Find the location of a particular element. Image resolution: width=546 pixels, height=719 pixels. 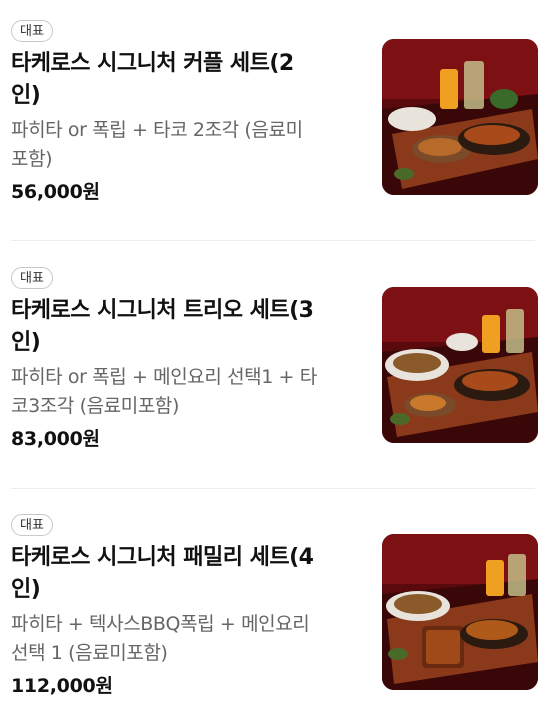

menu-item-name-line: 타케로스 시그니처 트리오 세트(3 is located at coordinates (162, 310).